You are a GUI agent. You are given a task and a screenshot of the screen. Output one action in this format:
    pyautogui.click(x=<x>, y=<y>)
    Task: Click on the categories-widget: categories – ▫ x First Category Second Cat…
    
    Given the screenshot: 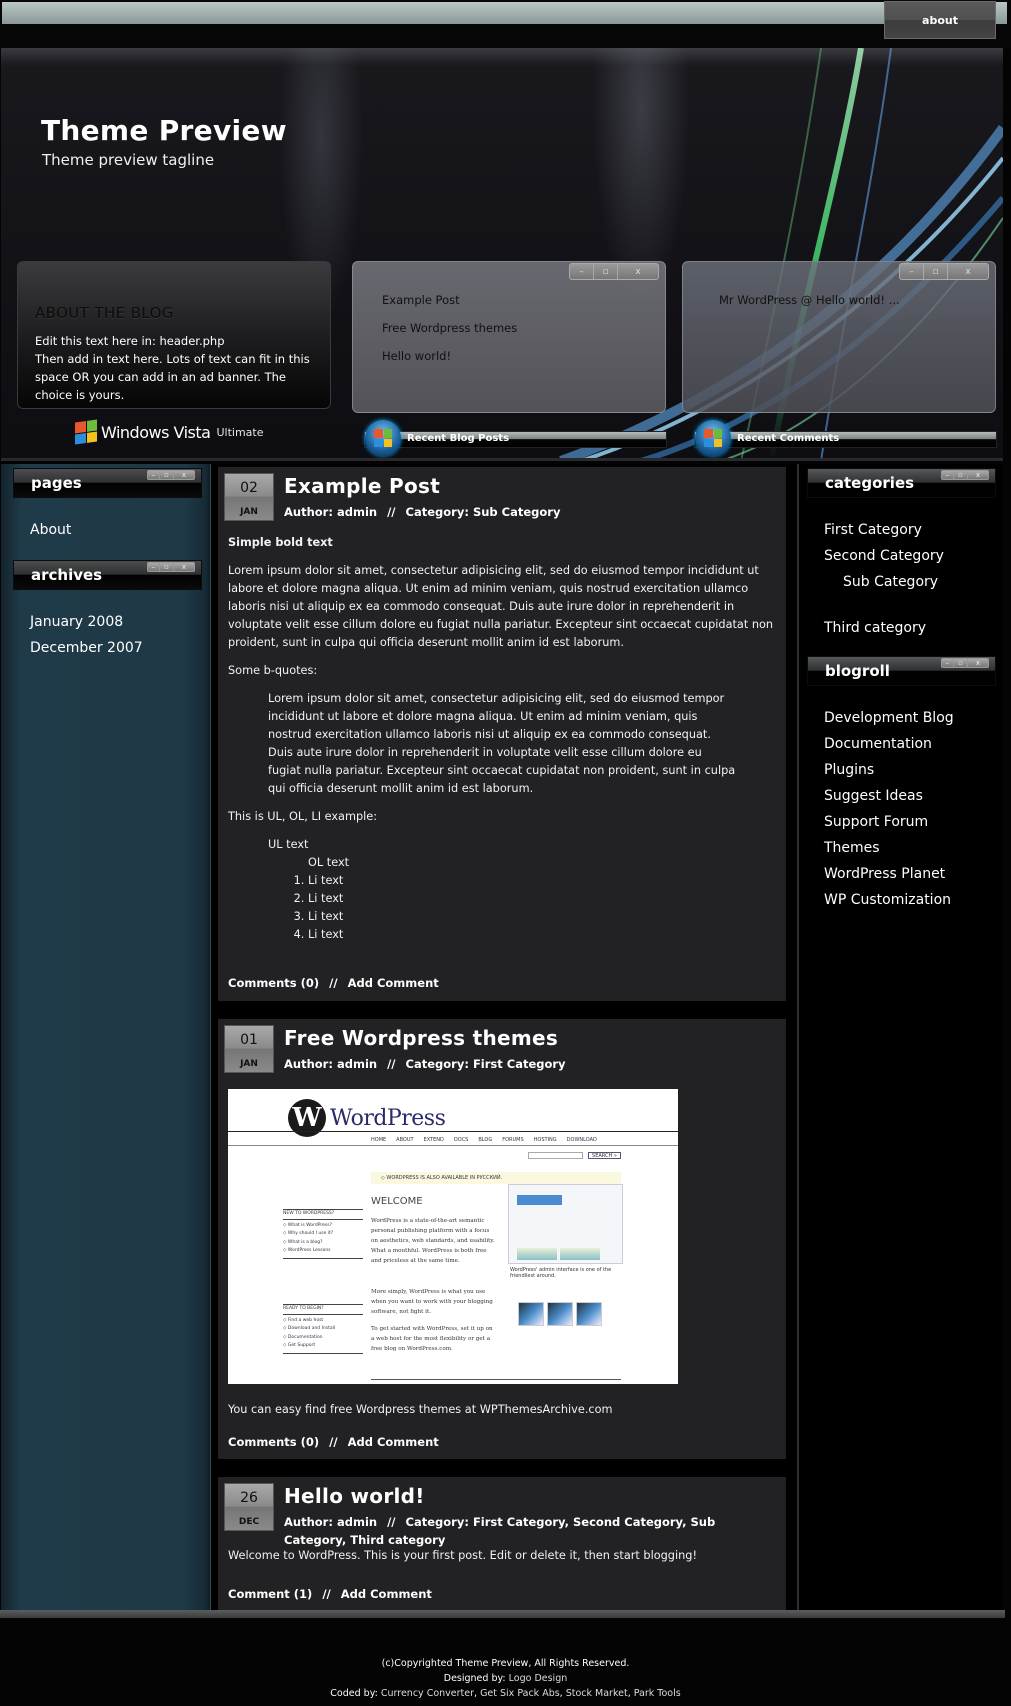 What is the action you would take?
    pyautogui.click(x=901, y=554)
    